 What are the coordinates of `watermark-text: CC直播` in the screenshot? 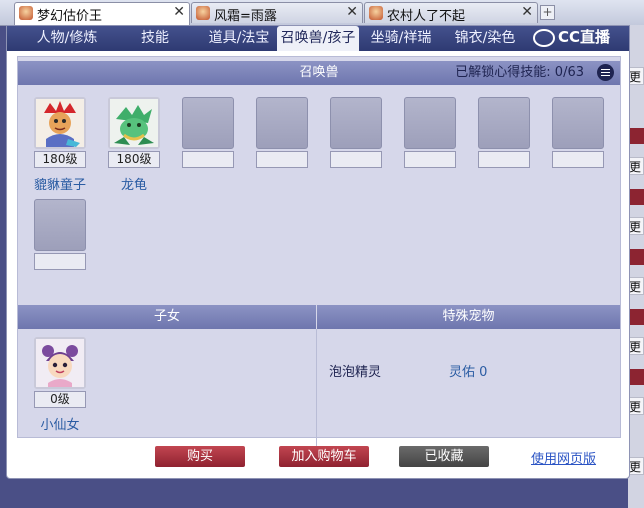 It's located at (584, 37).